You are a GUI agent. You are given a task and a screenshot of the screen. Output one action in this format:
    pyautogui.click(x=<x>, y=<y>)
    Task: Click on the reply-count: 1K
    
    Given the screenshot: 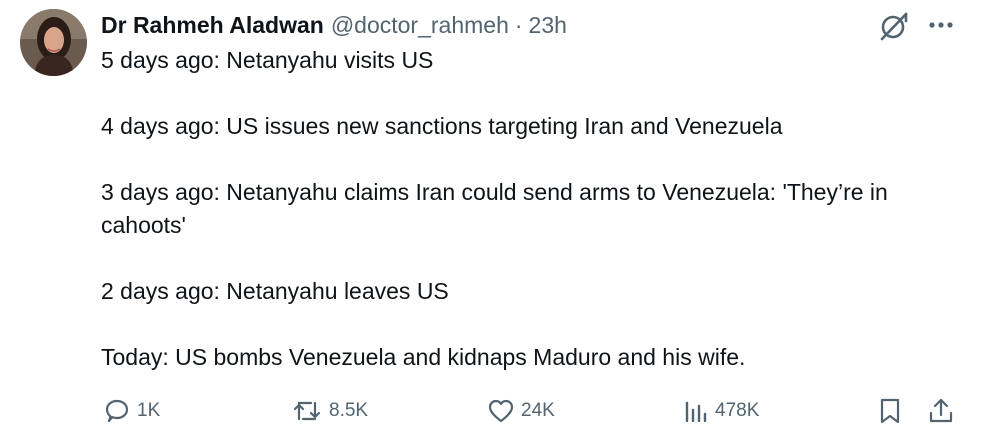 What is the action you would take?
    pyautogui.click(x=149, y=410)
    